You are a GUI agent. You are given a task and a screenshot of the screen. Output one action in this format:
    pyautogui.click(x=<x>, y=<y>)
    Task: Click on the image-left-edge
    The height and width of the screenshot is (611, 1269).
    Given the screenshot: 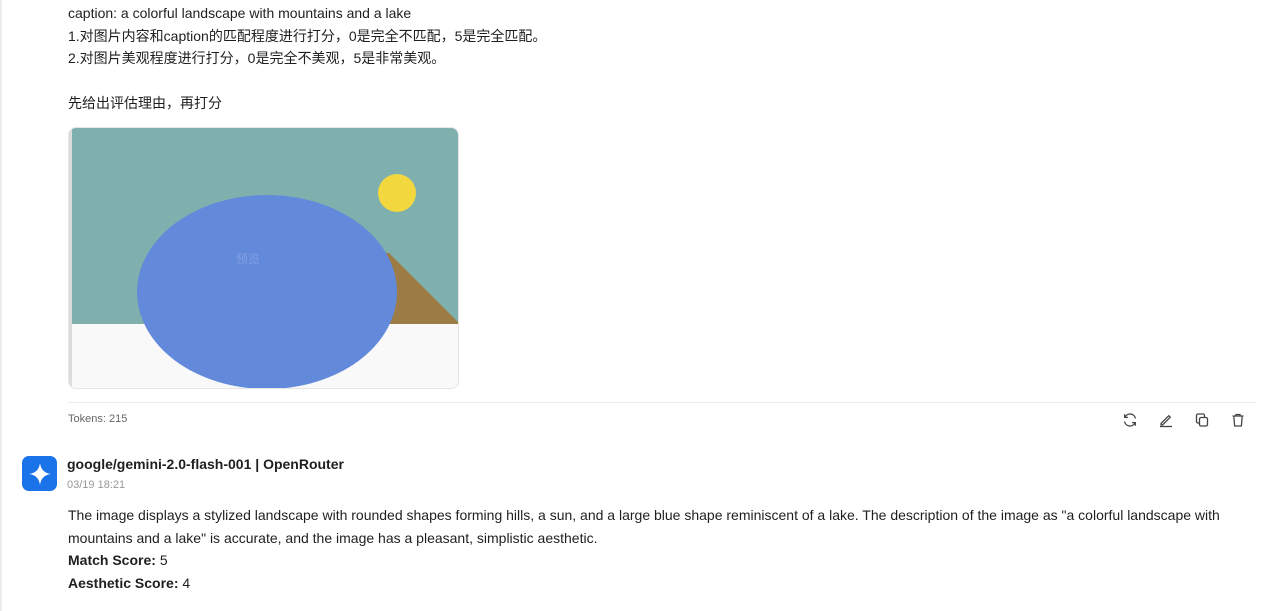 What is the action you would take?
    pyautogui.click(x=70, y=258)
    